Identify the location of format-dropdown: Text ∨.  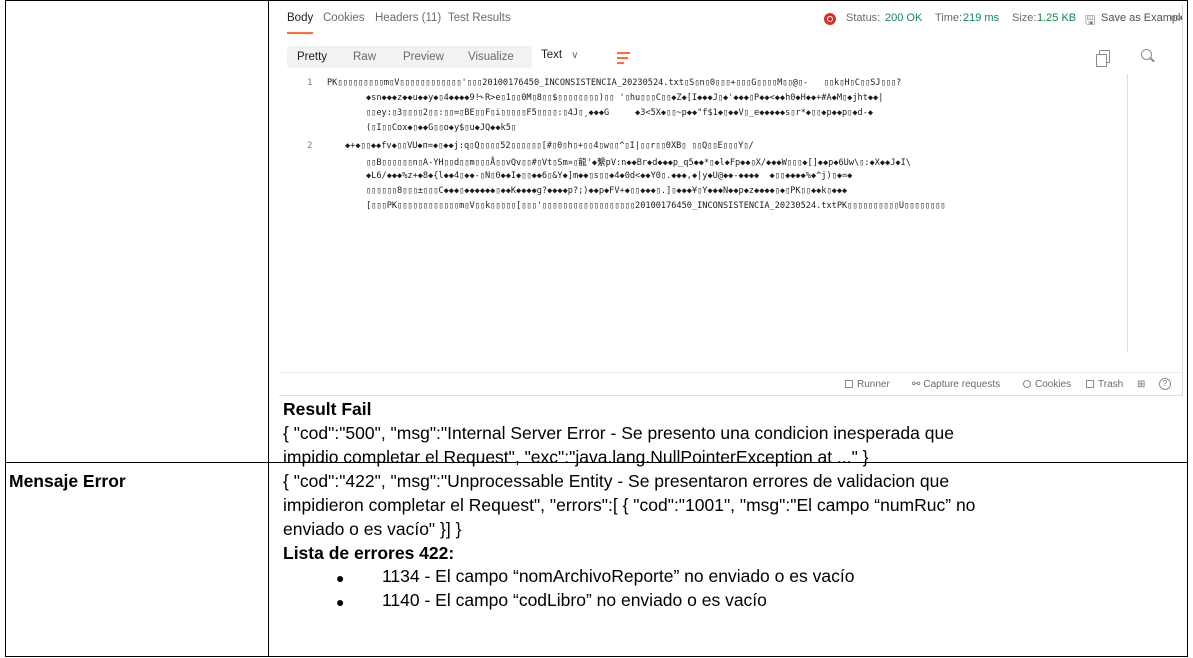
(560, 55).